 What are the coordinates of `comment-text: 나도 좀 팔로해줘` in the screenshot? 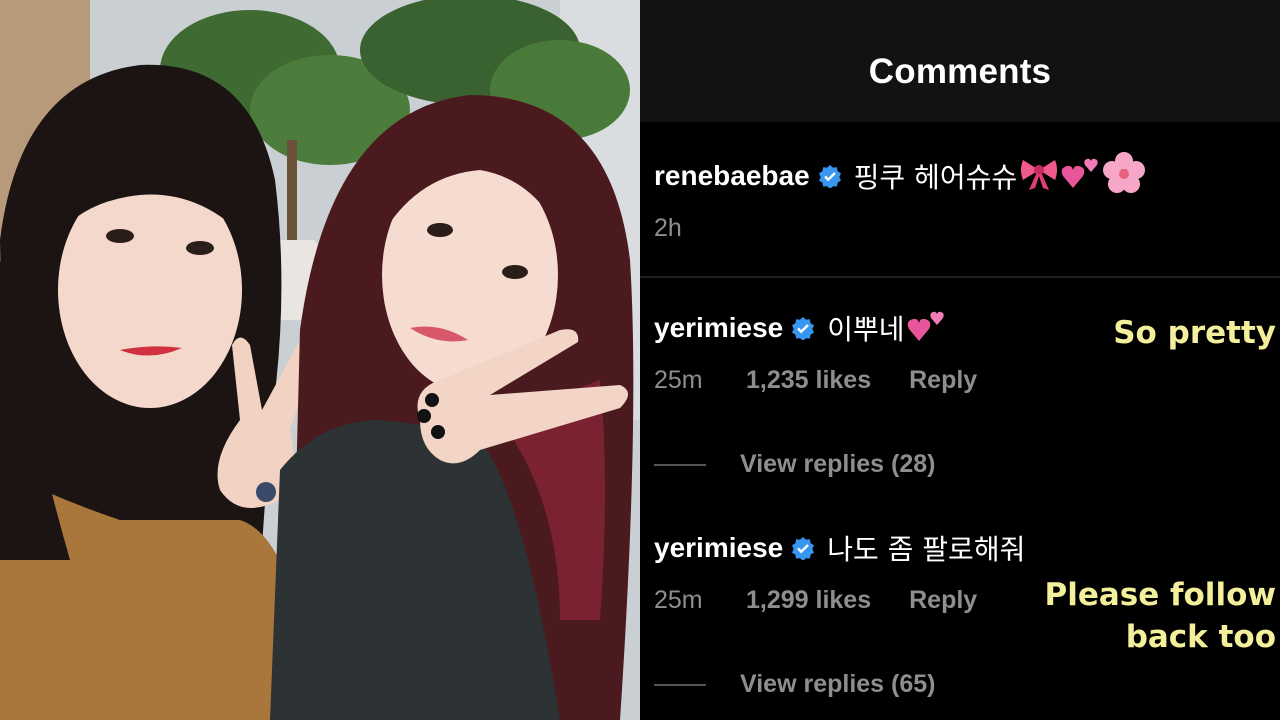 It's located at (926, 549).